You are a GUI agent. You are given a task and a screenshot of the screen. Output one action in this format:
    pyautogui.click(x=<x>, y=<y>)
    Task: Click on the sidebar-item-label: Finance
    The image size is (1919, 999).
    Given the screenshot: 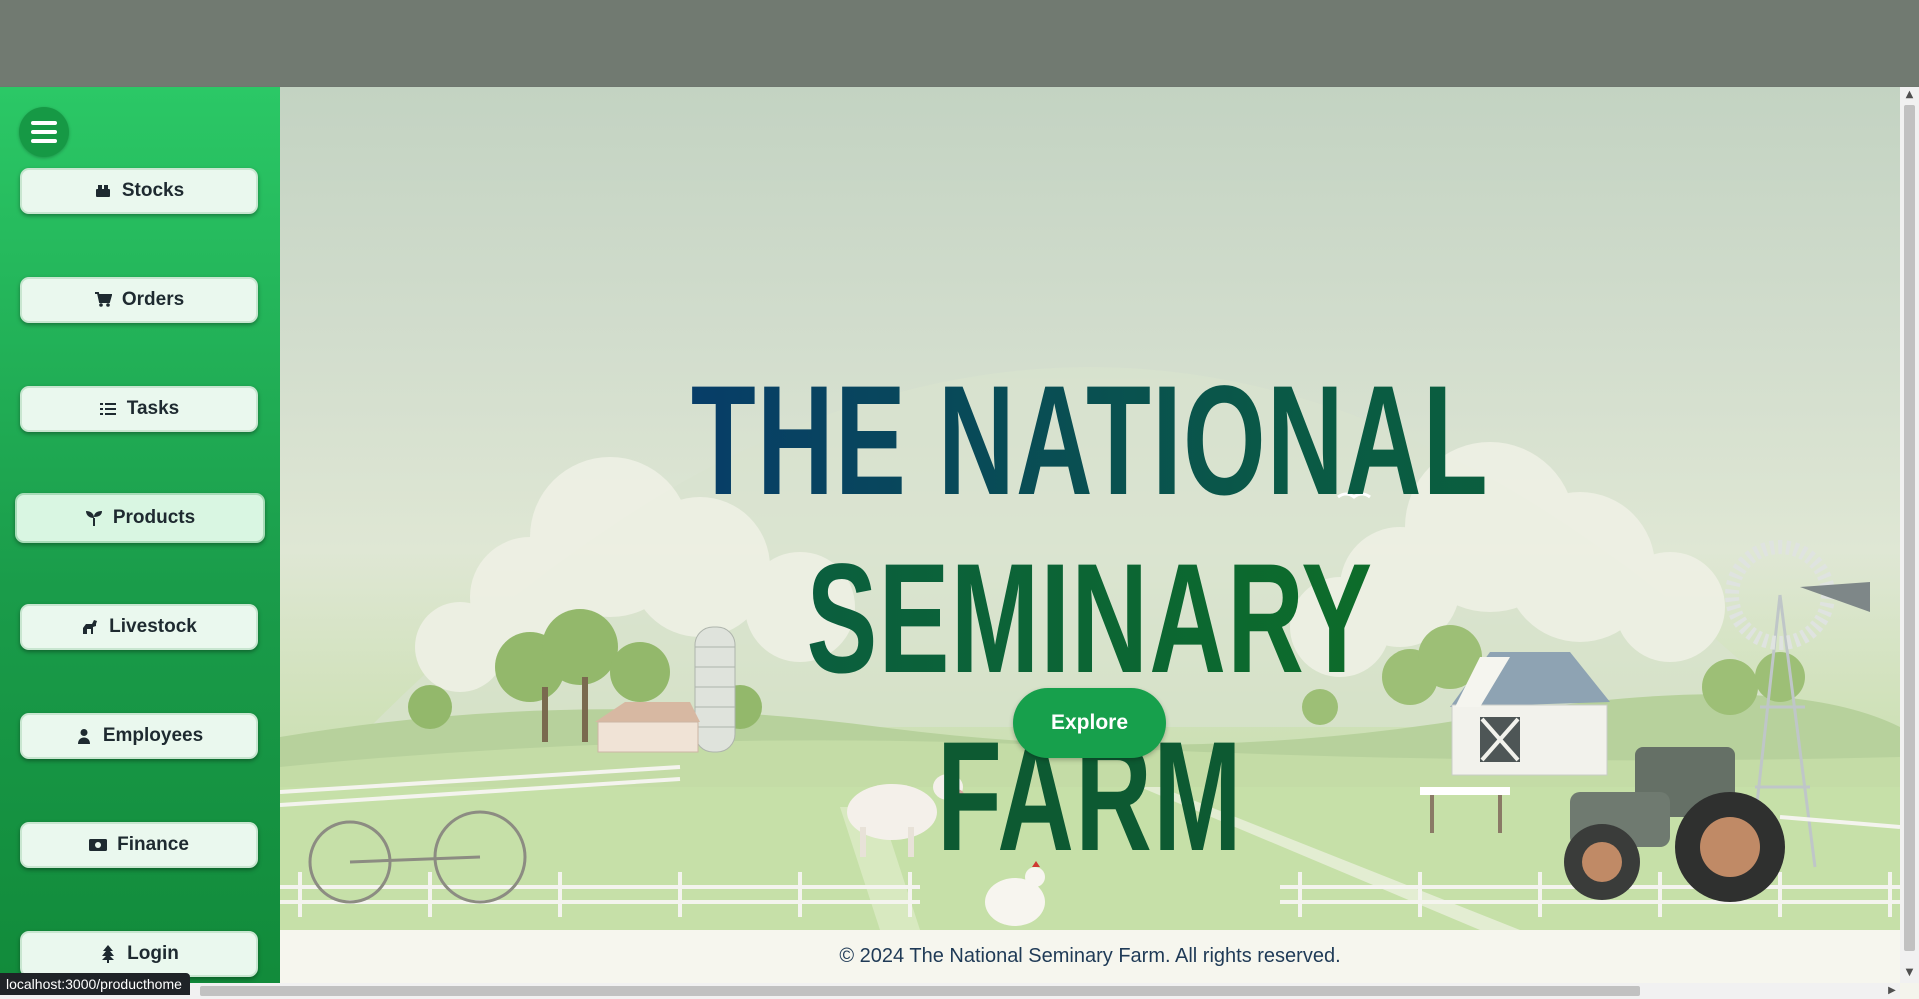 What is the action you would take?
    pyautogui.click(x=153, y=844)
    